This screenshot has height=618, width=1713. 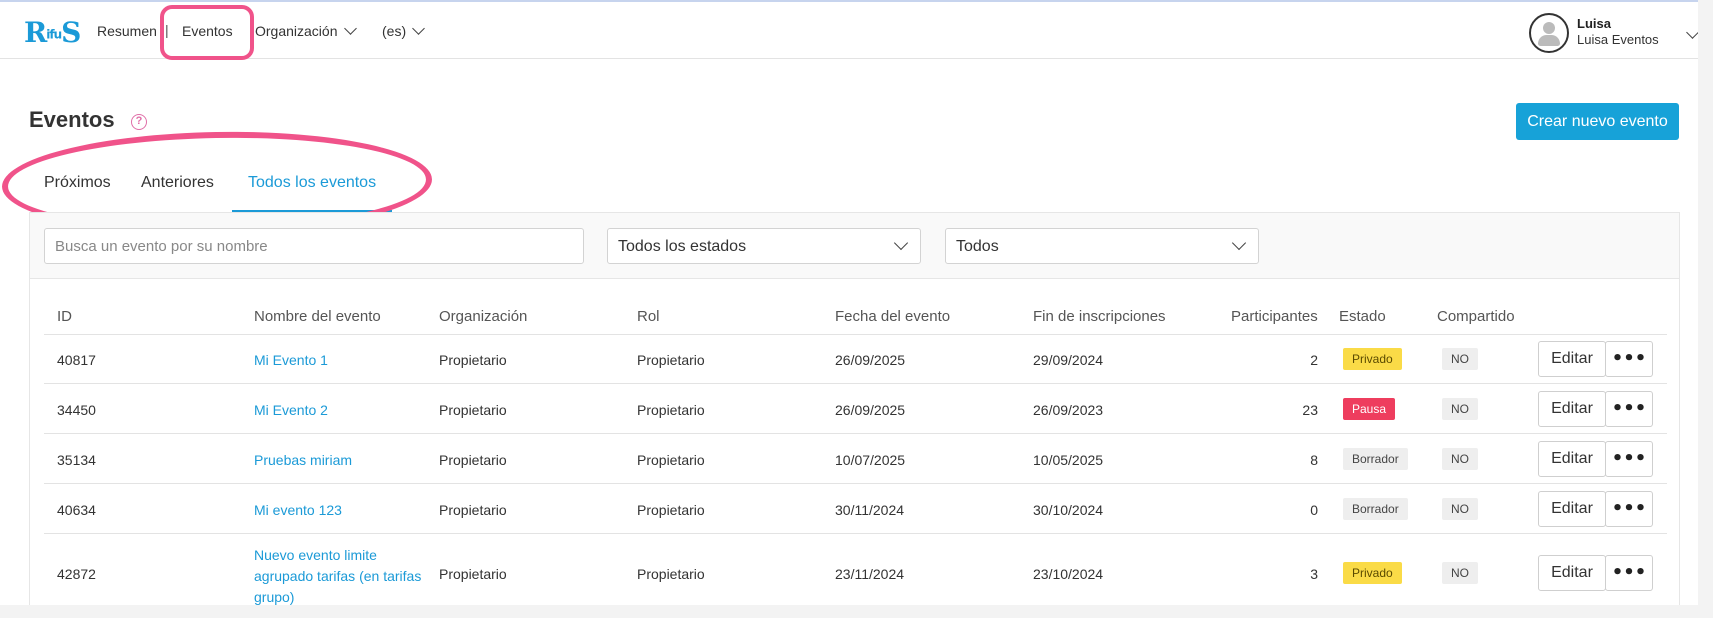 I want to click on column-header-organizacion: Organización, so click(x=483, y=316).